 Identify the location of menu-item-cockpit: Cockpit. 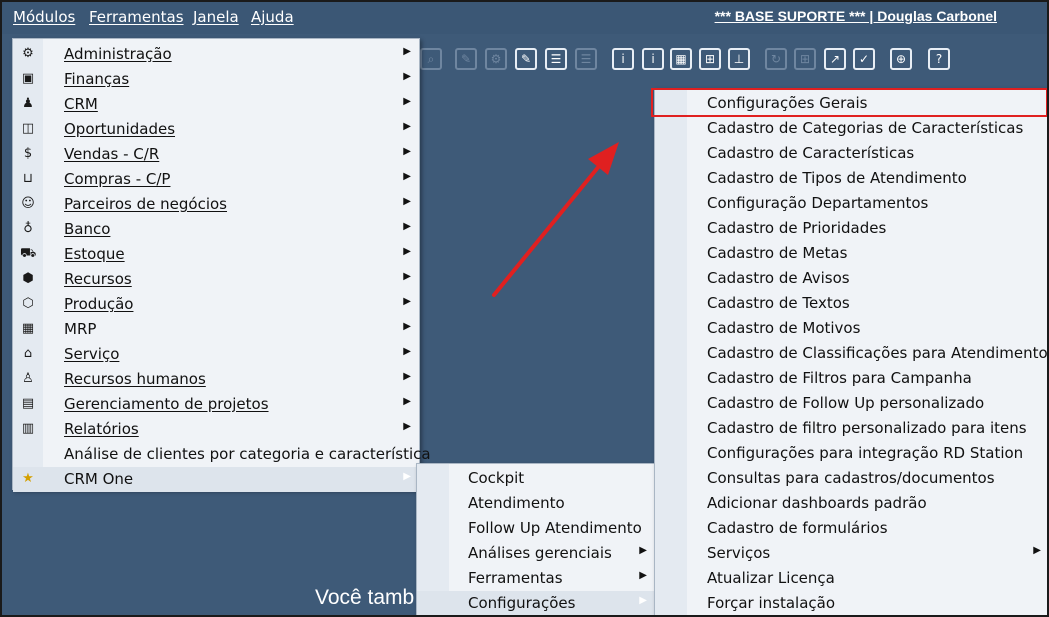
(536, 478).